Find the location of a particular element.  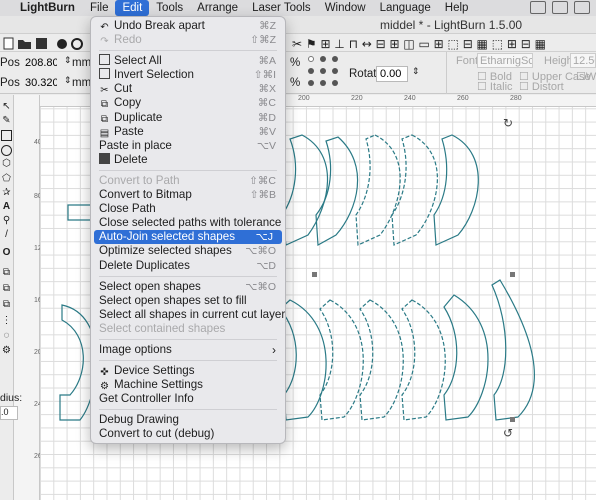

menu-item-convert-to-path: Convert to Path ⇧⌘C is located at coordinates (188, 181).